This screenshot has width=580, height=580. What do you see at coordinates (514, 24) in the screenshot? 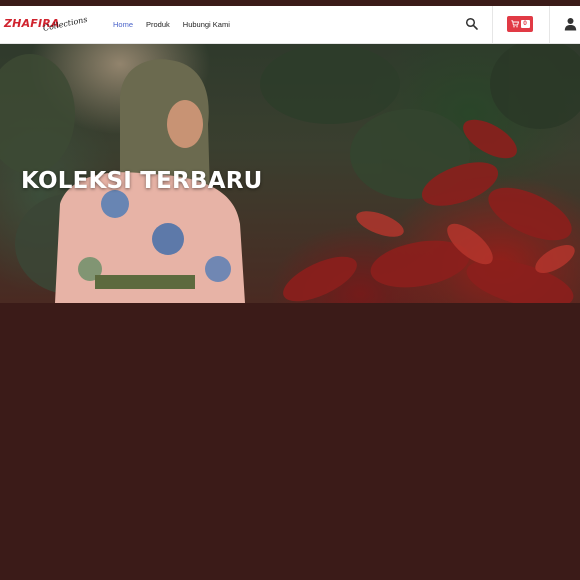
I see `cart-icon` at bounding box center [514, 24].